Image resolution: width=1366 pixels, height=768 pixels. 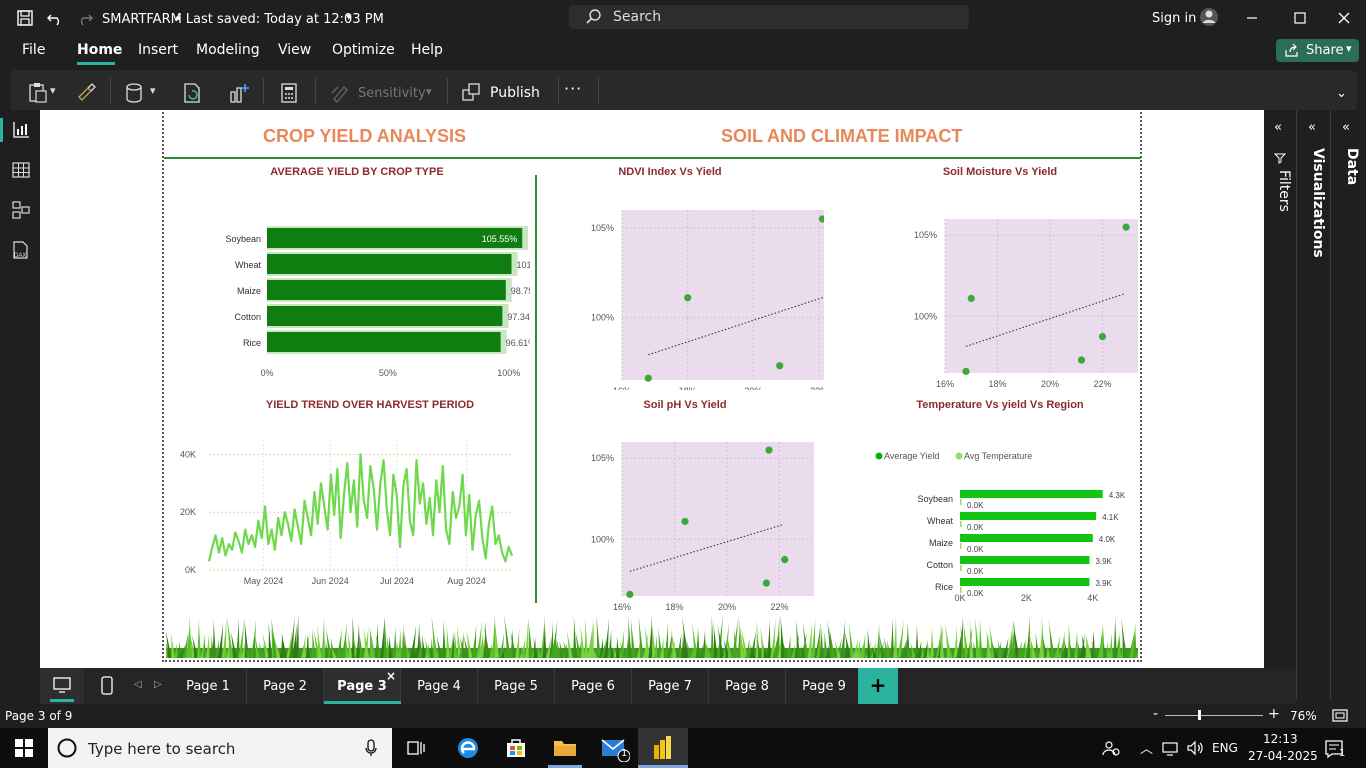 What do you see at coordinates (516, 686) in the screenshot?
I see `page-tab-5: Page 5` at bounding box center [516, 686].